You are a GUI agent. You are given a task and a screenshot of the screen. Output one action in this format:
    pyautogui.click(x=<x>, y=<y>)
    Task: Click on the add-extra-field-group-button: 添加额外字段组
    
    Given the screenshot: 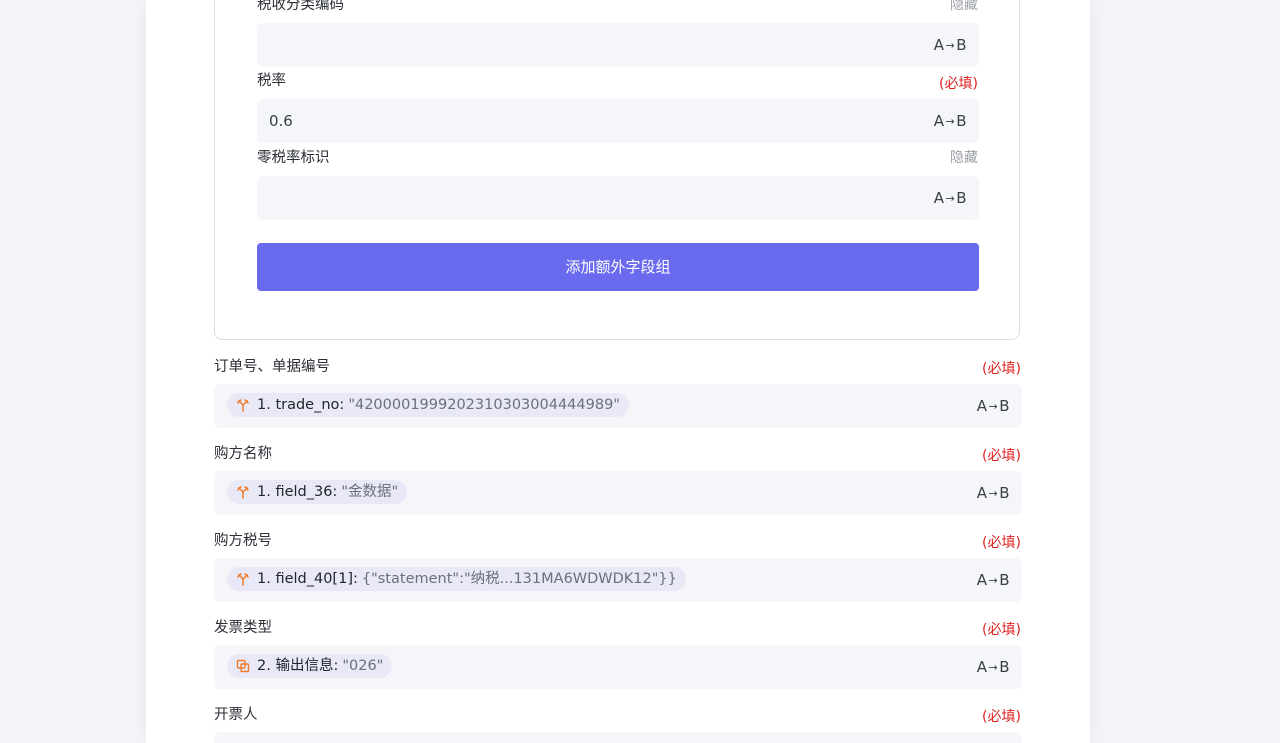 What is the action you would take?
    pyautogui.click(x=618, y=267)
    